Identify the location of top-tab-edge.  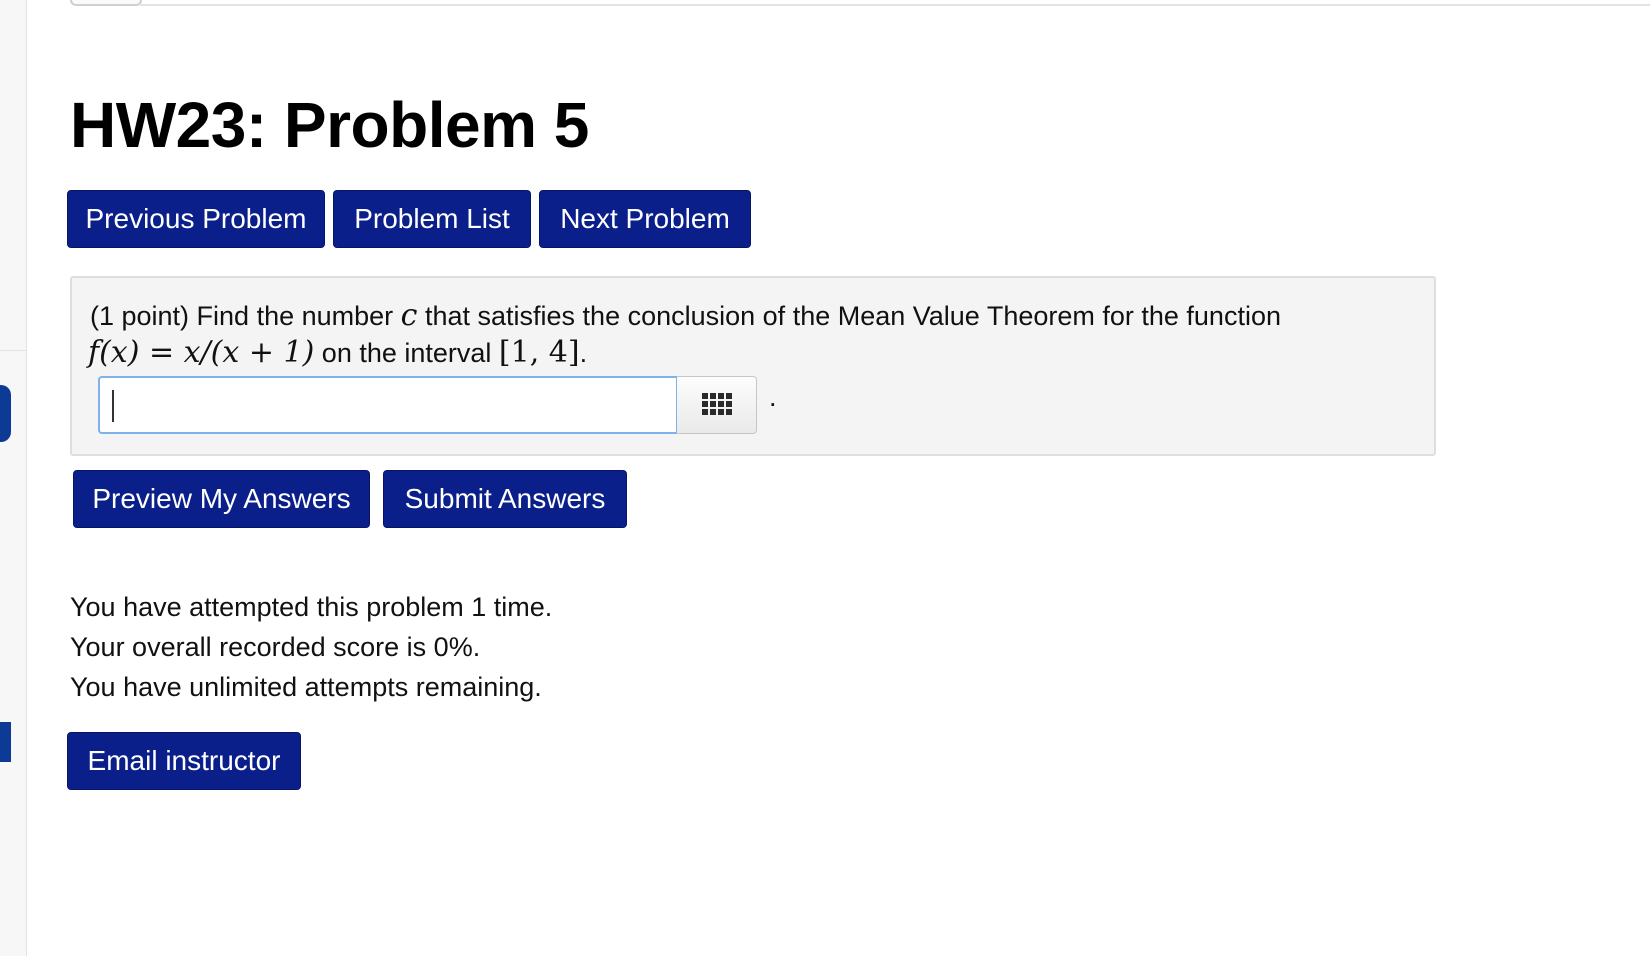
(106, 3).